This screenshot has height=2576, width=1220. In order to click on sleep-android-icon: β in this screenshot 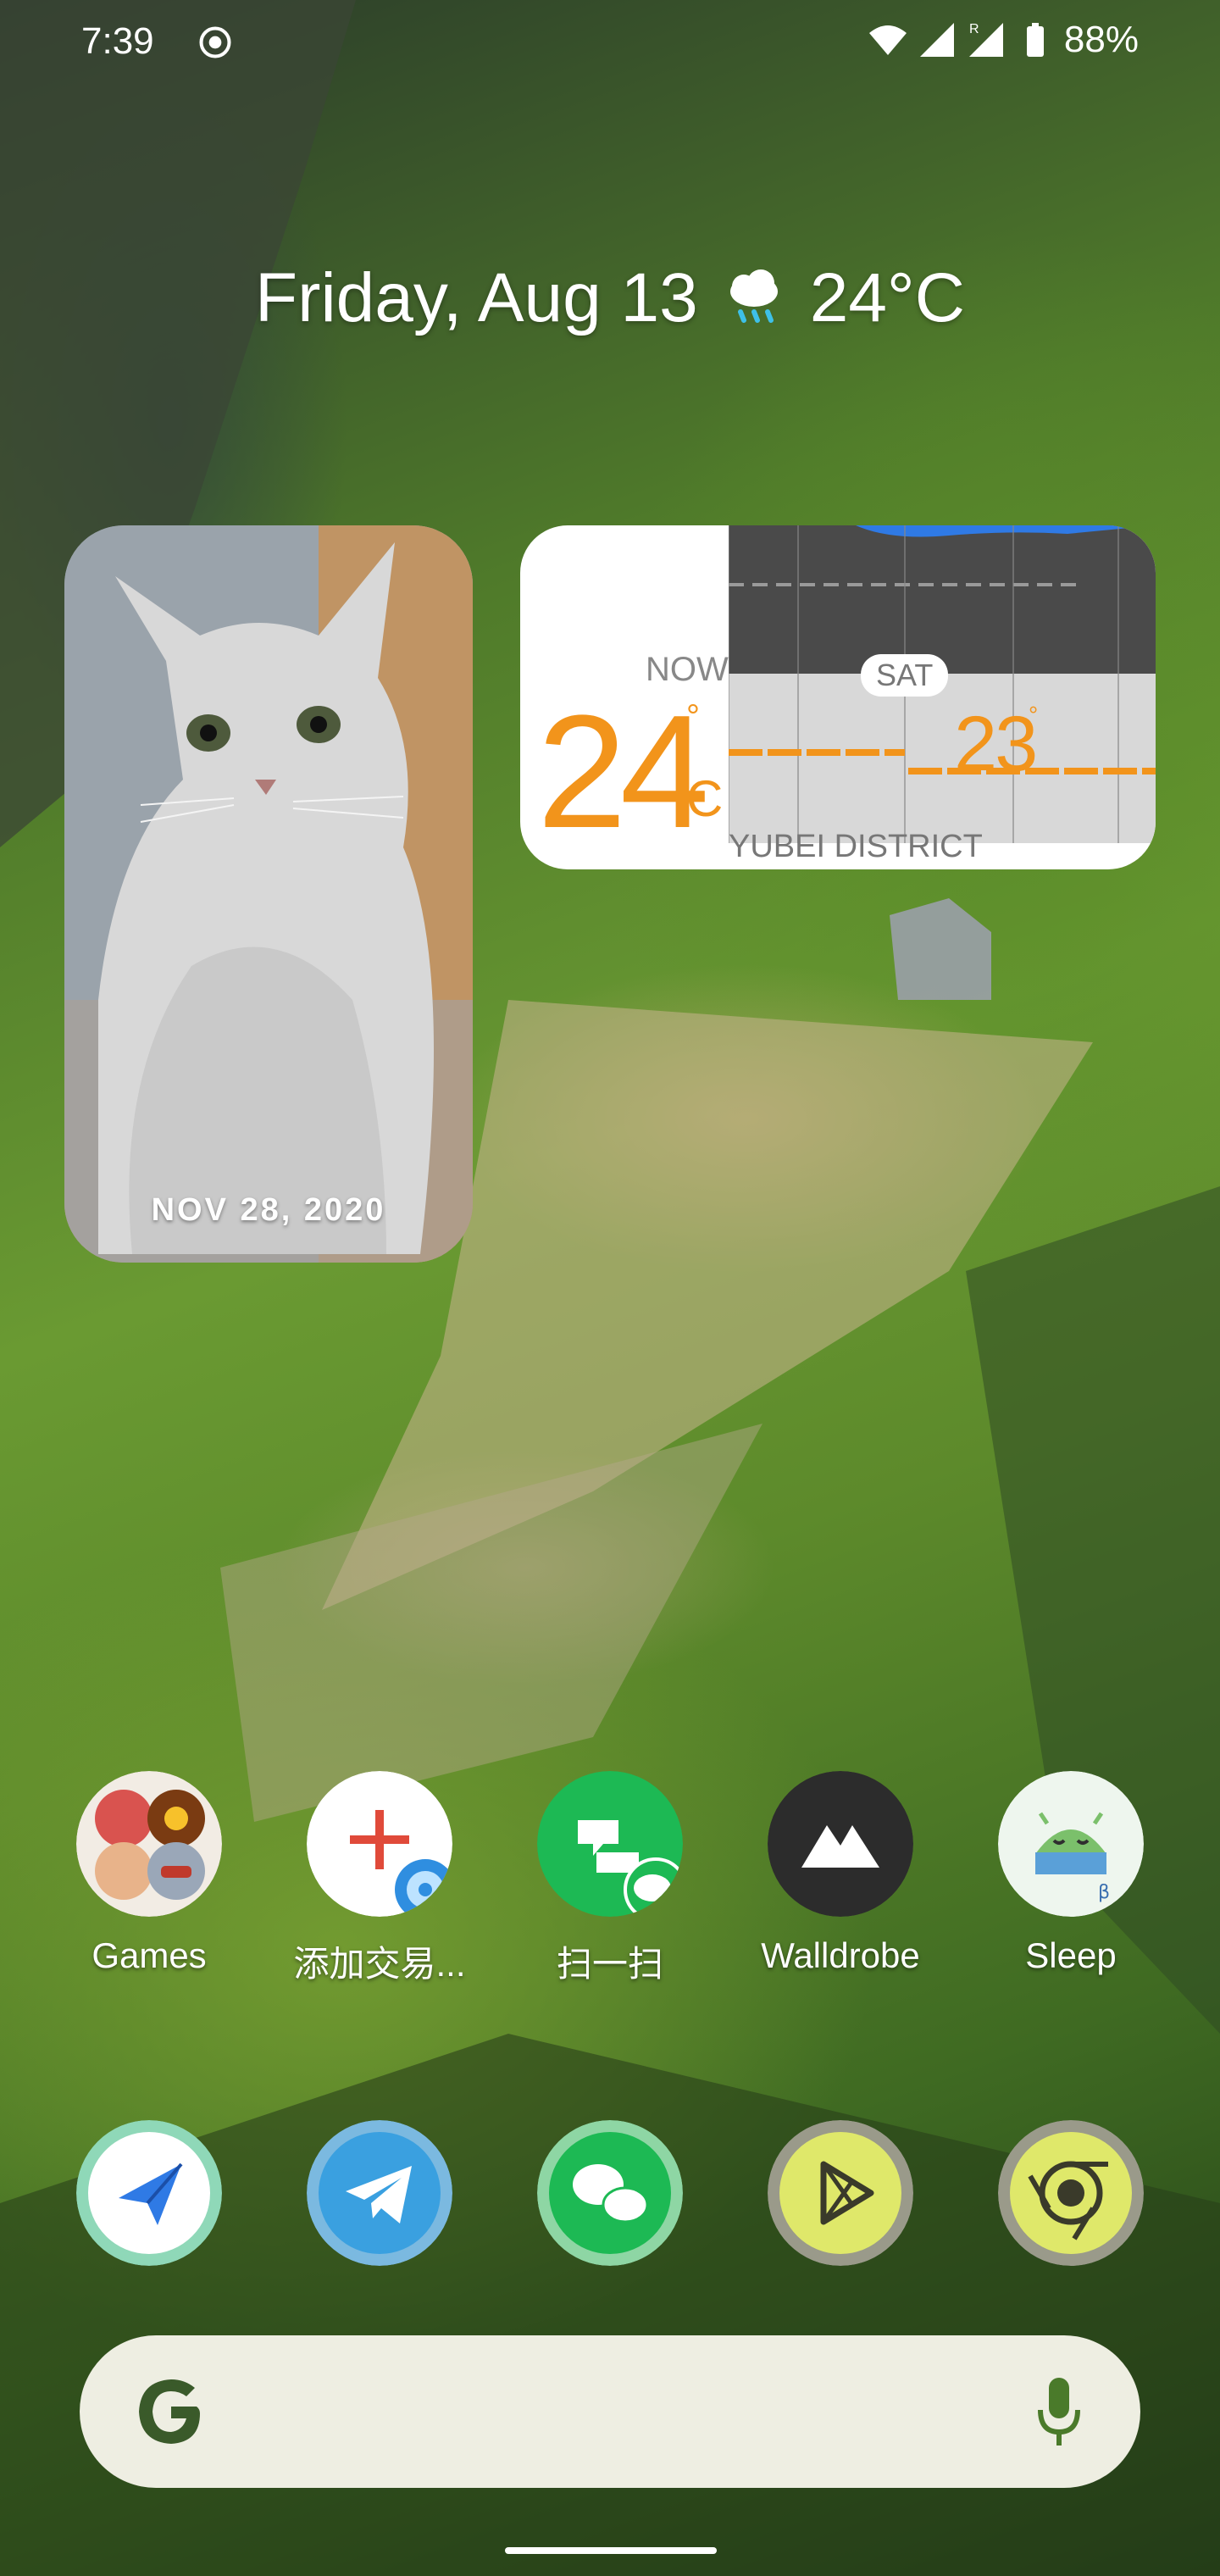, I will do `click(1071, 1844)`.